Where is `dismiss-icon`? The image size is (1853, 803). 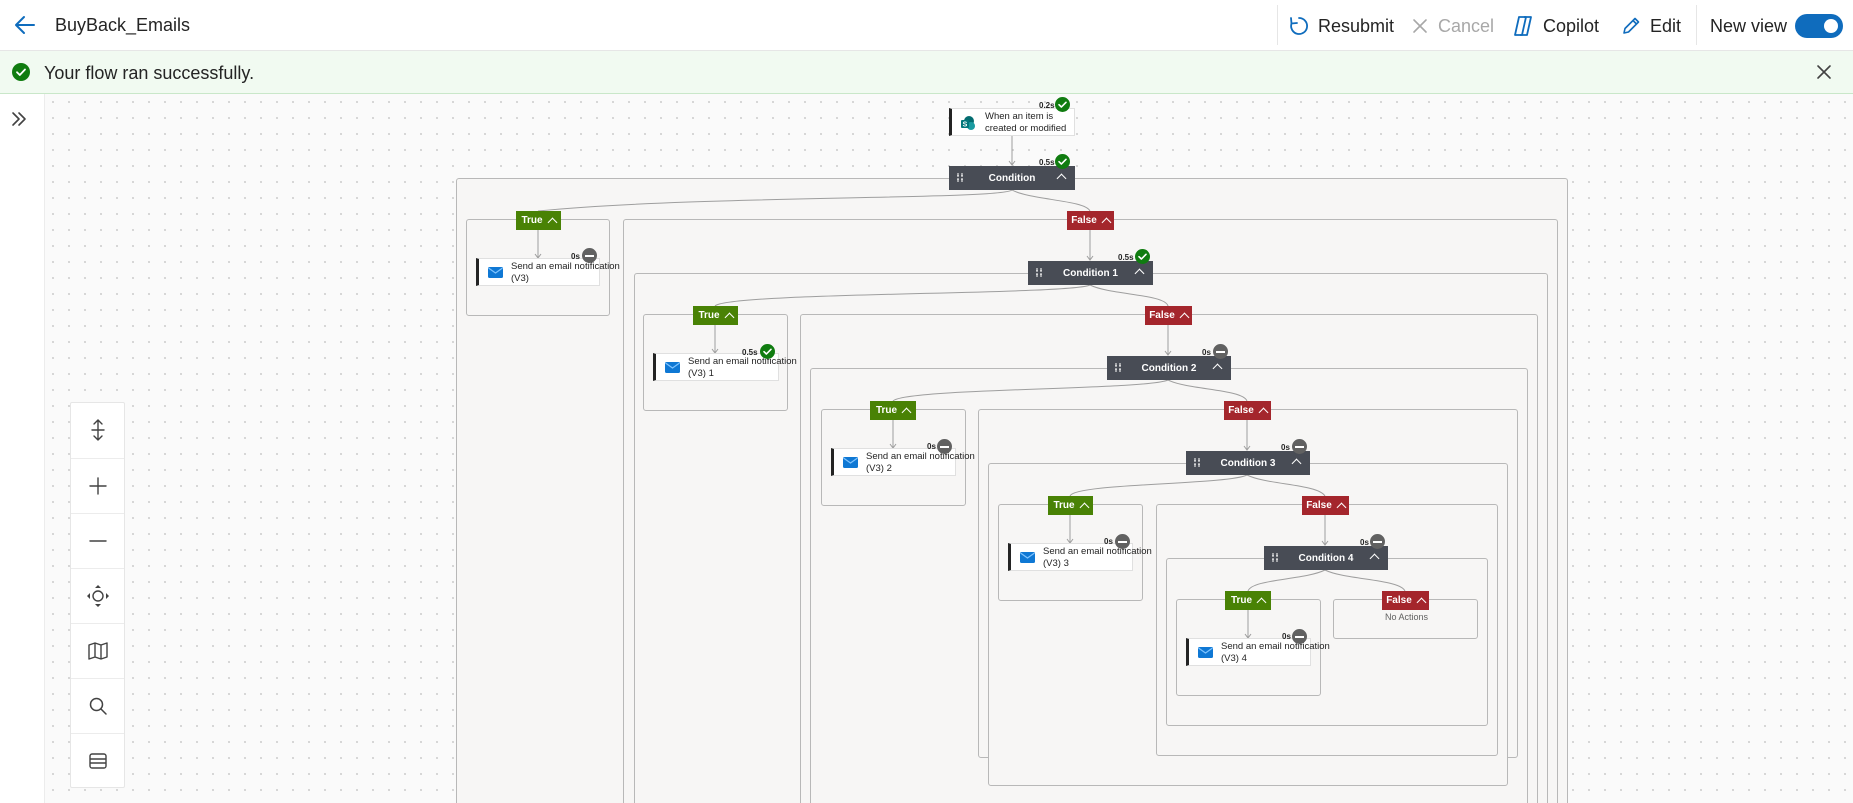 dismiss-icon is located at coordinates (1420, 26).